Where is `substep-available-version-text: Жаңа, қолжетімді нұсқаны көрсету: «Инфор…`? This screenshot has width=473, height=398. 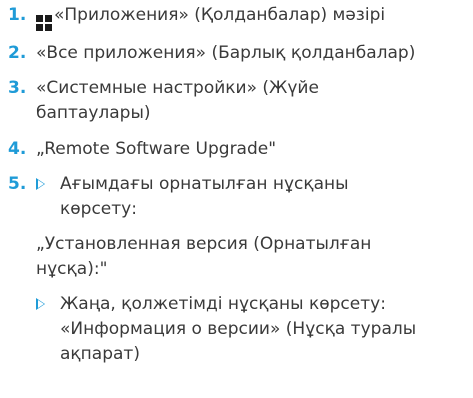
substep-available-version-text: Жаңа, қолжетімді нұсқаны көрсету: «Инфор… is located at coordinates (238, 329).